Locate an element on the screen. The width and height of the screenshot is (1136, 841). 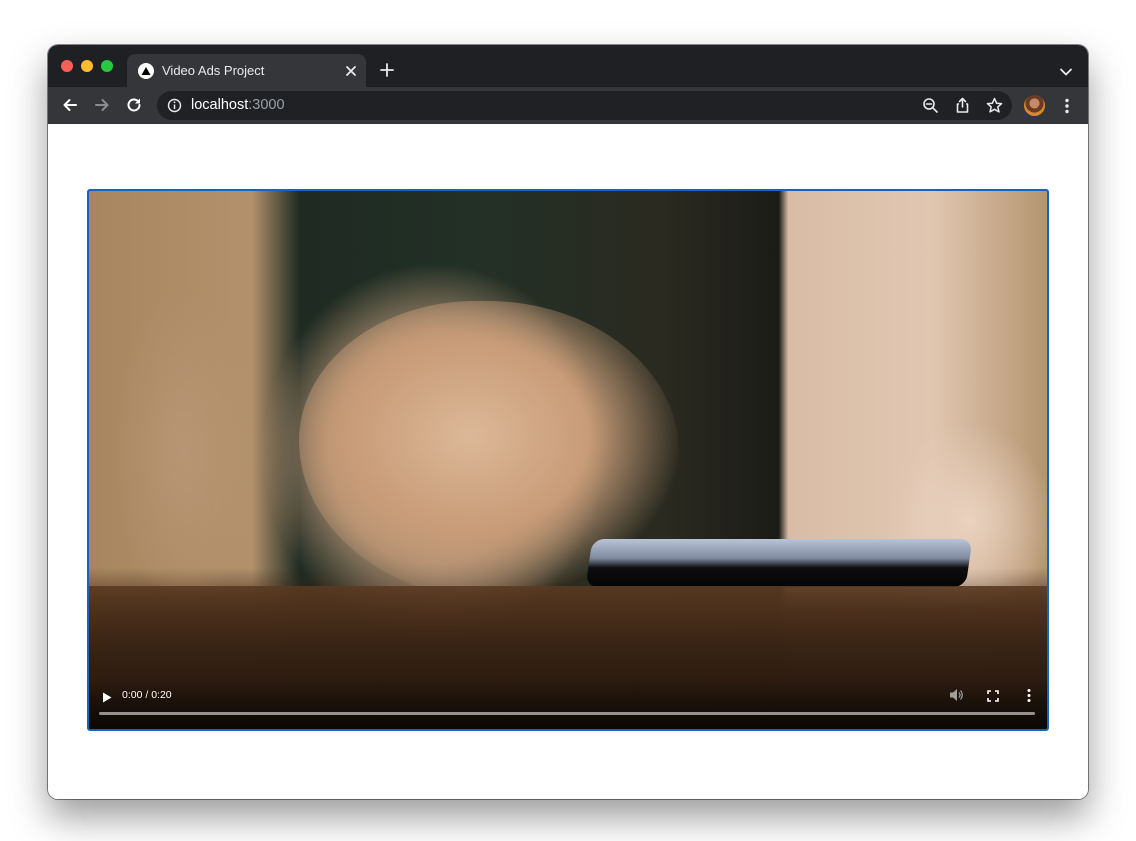
url-host: localhost is located at coordinates (220, 105).